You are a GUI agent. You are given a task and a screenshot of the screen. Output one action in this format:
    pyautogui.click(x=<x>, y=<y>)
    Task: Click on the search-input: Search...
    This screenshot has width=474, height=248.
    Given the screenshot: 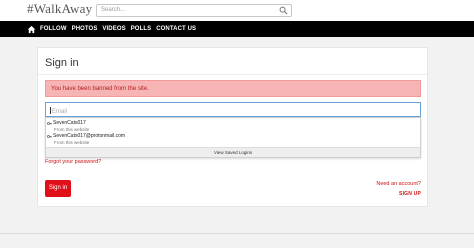 What is the action you would take?
    pyautogui.click(x=194, y=10)
    